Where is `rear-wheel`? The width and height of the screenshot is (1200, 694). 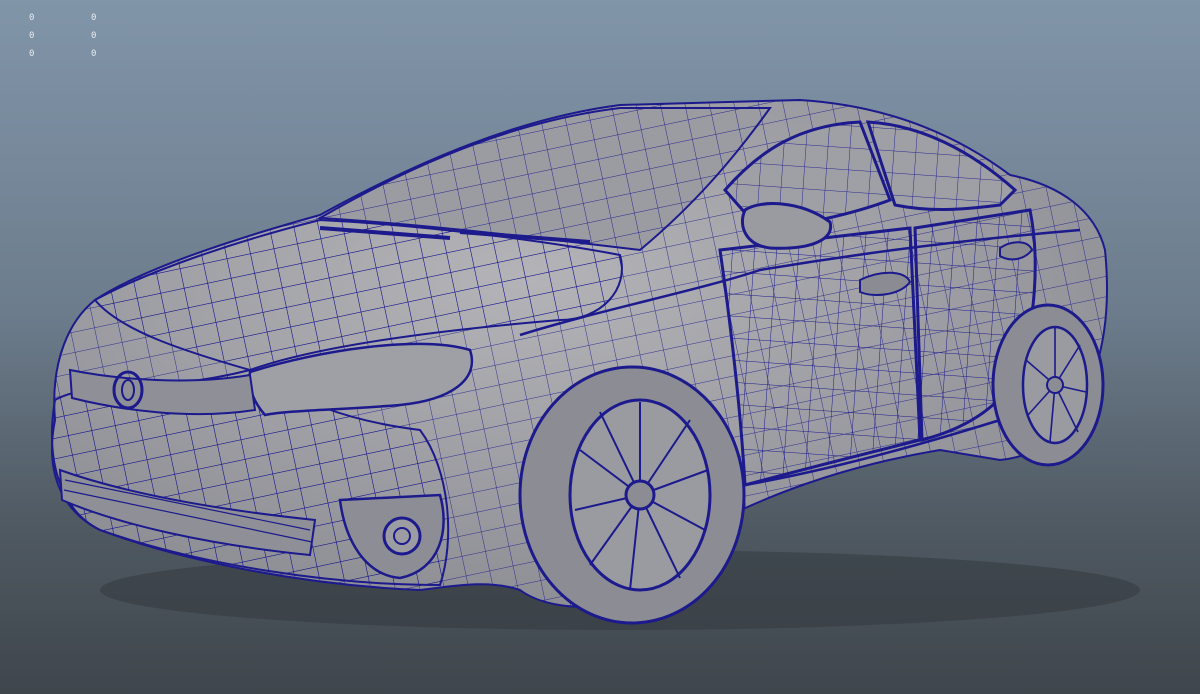
rear-wheel is located at coordinates (1048, 385).